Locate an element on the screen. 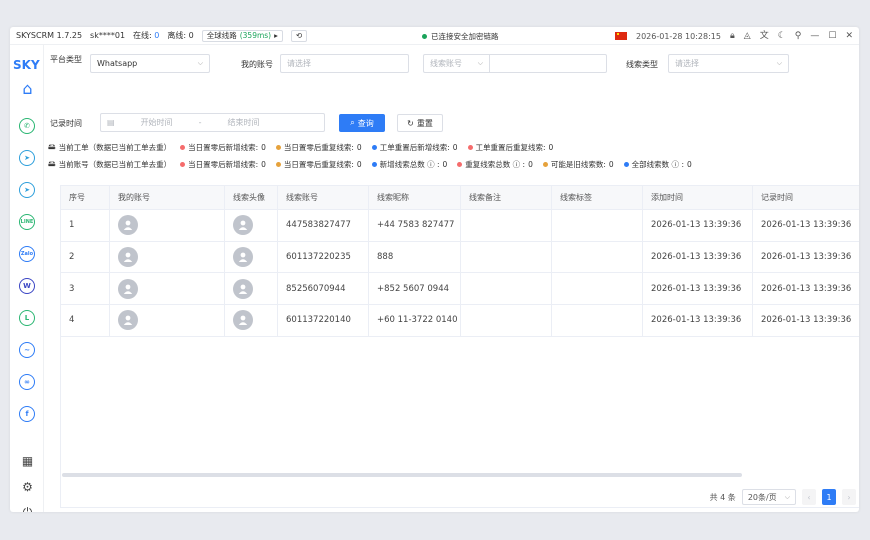 This screenshot has height=540, width=870. telegram-business-icon: ➤ is located at coordinates (27, 190).